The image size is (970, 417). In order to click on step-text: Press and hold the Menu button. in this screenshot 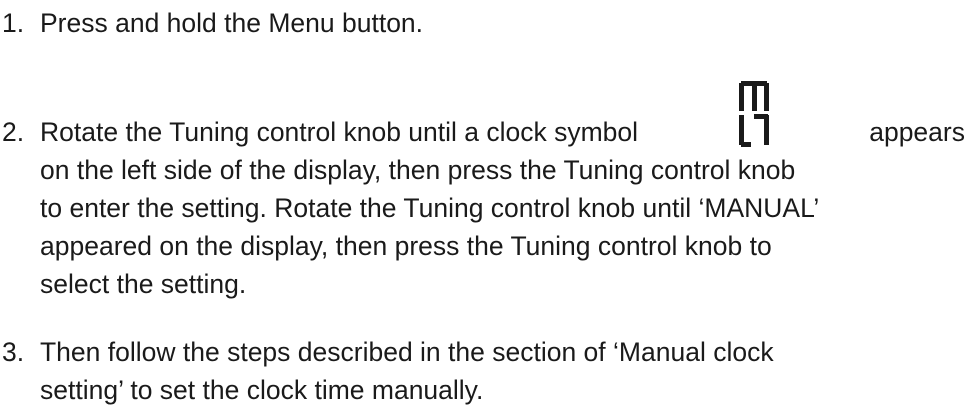, I will do `click(232, 23)`.